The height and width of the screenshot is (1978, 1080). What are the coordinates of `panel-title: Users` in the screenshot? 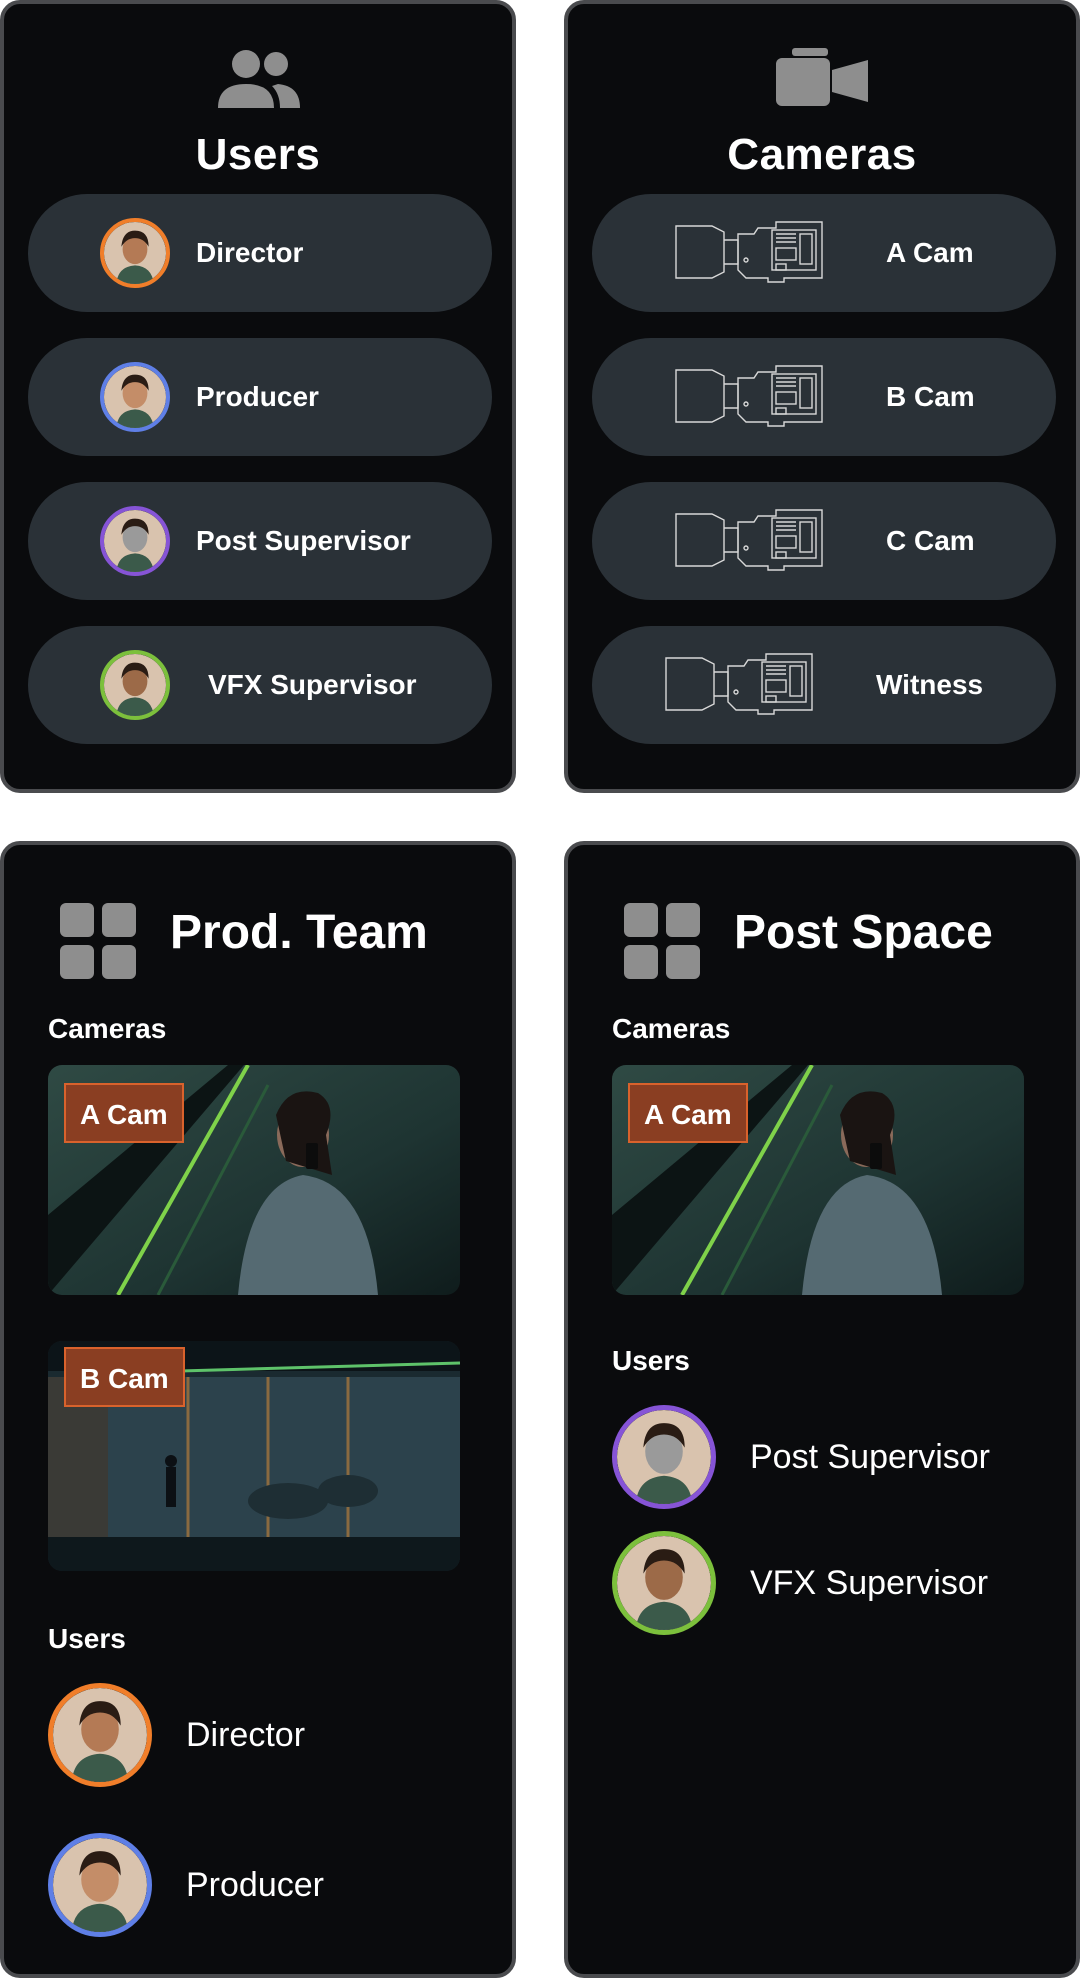 It's located at (258, 154).